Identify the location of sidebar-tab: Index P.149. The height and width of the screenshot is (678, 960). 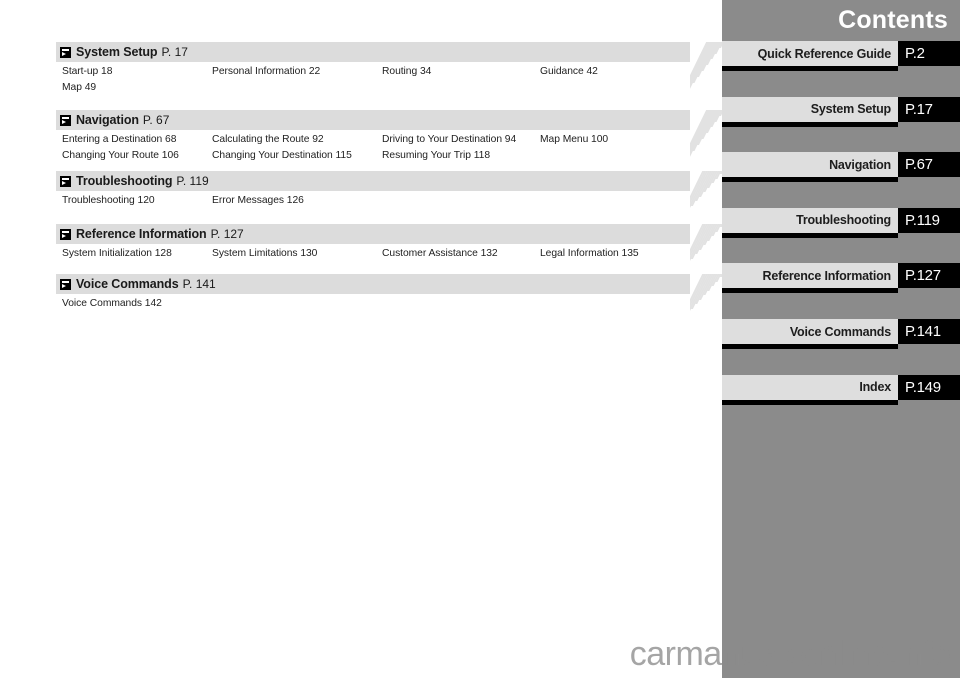
(841, 389).